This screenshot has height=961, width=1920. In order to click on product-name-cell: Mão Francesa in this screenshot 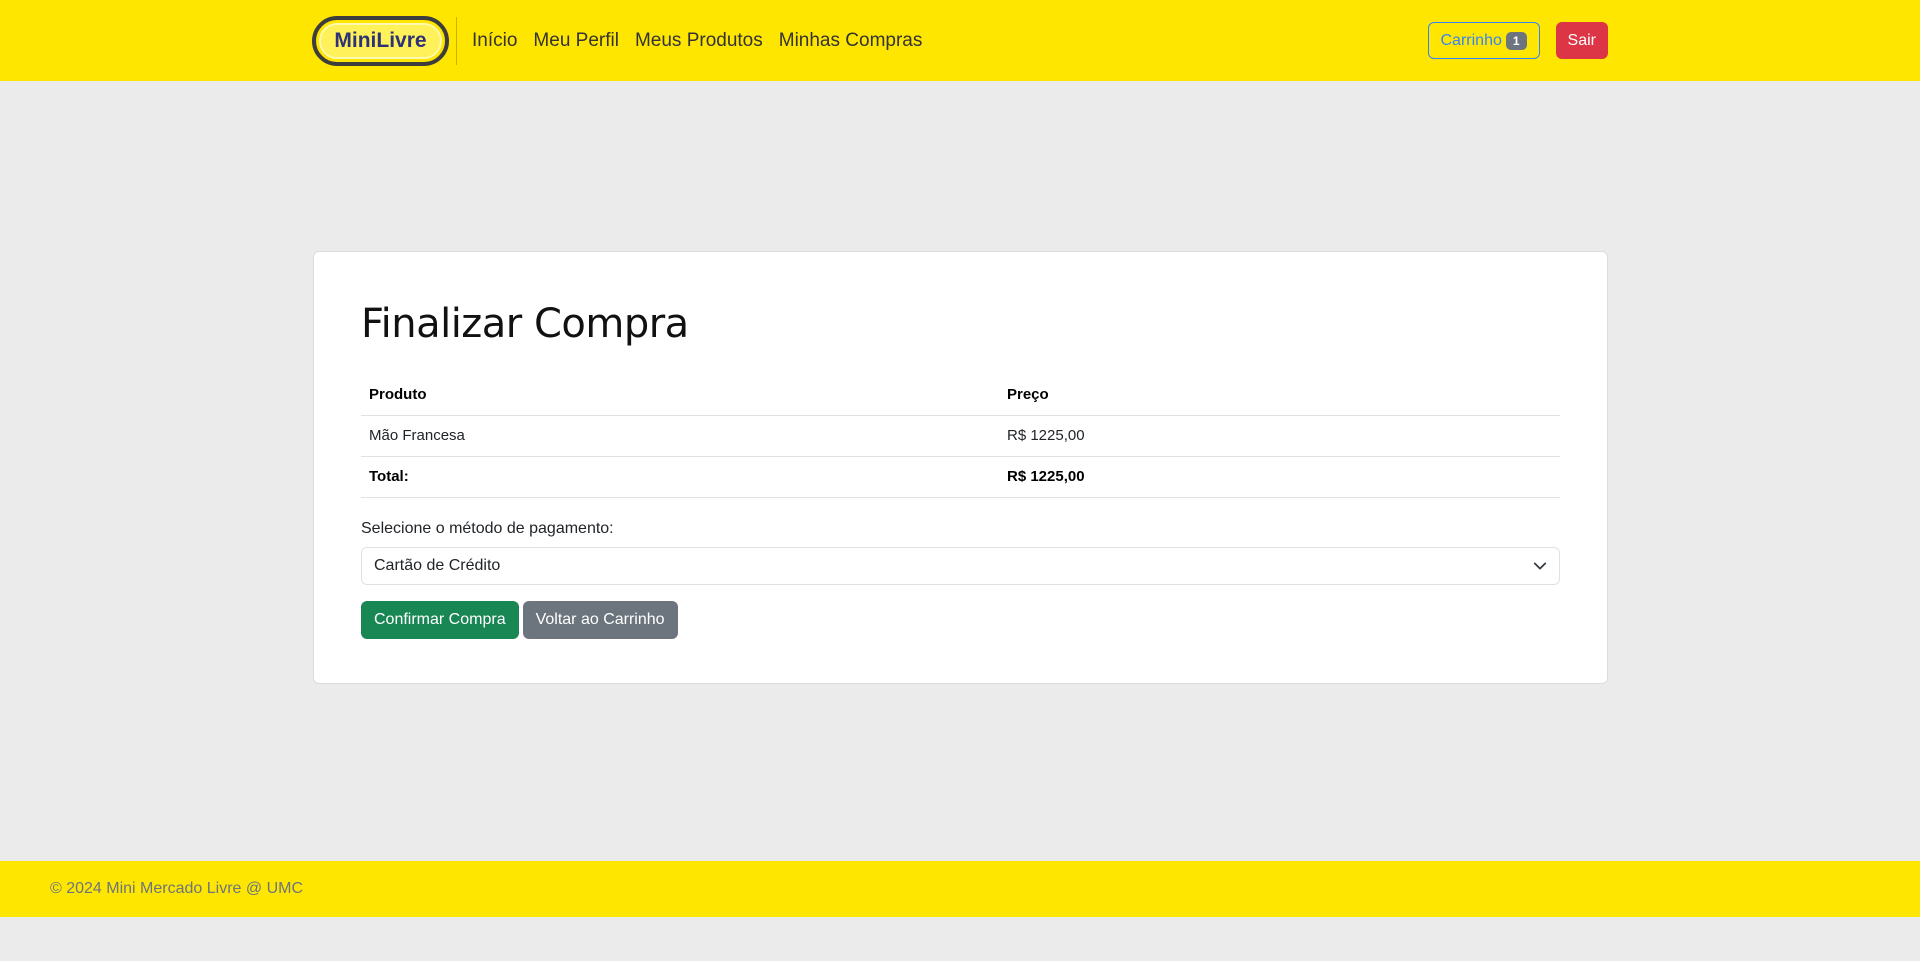, I will do `click(680, 436)`.